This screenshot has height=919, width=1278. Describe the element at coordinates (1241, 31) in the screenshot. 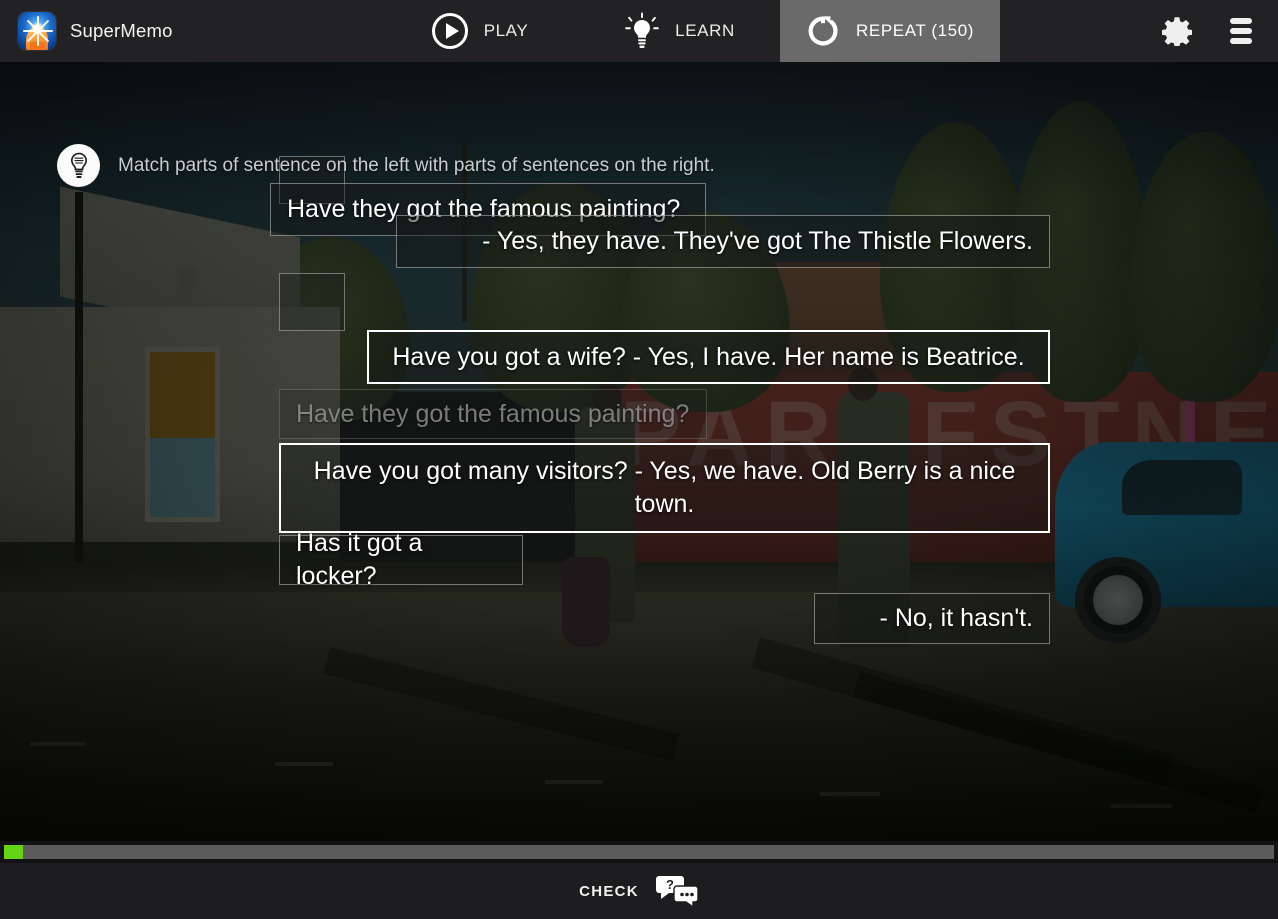

I see `hamburger-menu-icon` at that location.